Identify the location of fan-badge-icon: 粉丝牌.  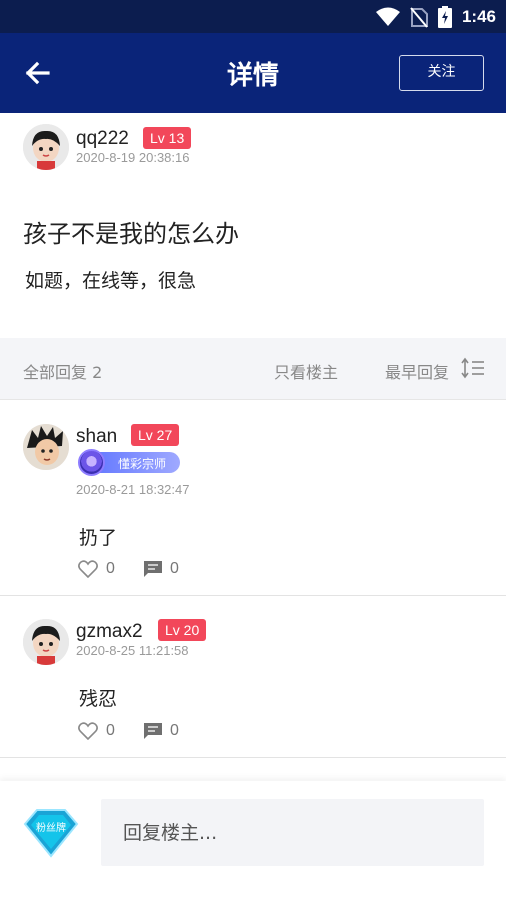
(51, 833).